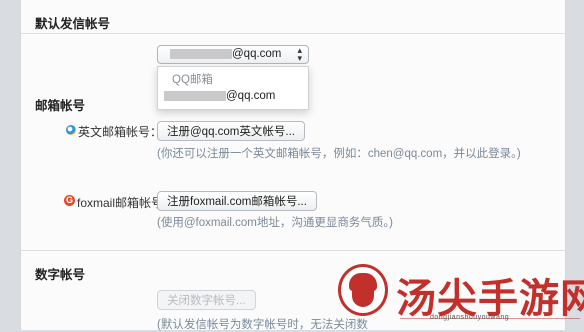  I want to click on sender-select: @qq.com ▴ ▾, so click(233, 54).